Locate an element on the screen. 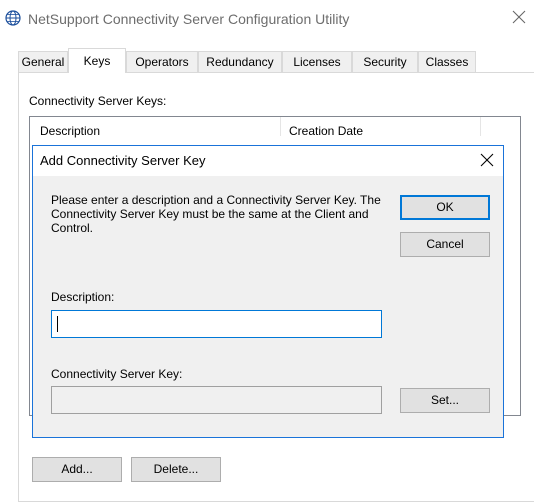 The image size is (534, 502). tab-keys: Keys is located at coordinates (97, 60).